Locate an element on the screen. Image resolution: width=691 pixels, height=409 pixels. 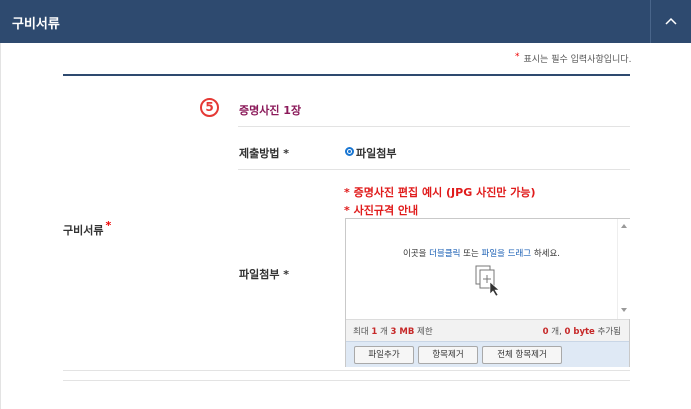
remove-item-button: 항목제거 is located at coordinates (448, 355).